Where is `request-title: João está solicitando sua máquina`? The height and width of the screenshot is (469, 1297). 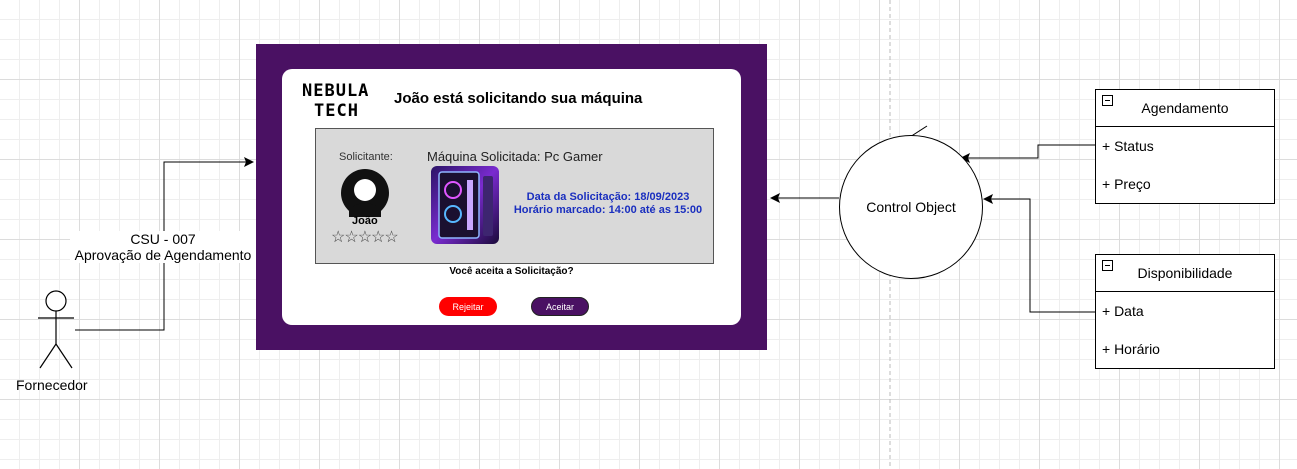
request-title: João está solicitando sua máquina is located at coordinates (518, 98).